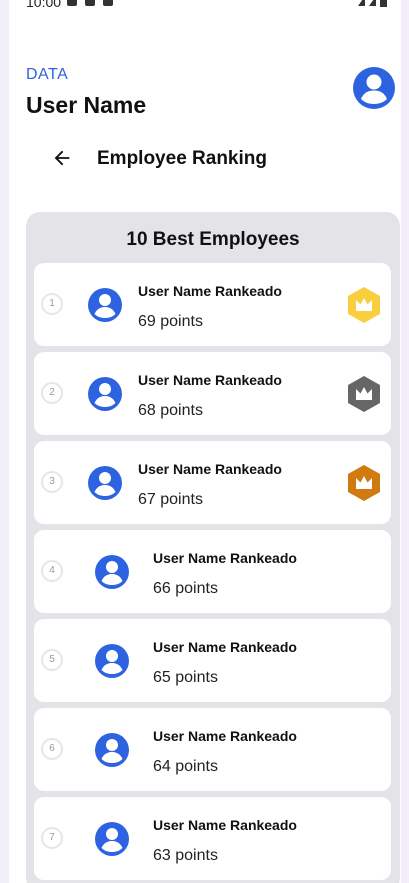 This screenshot has height=883, width=409. What do you see at coordinates (364, 305) in the screenshot?
I see `gold-crown-icon` at bounding box center [364, 305].